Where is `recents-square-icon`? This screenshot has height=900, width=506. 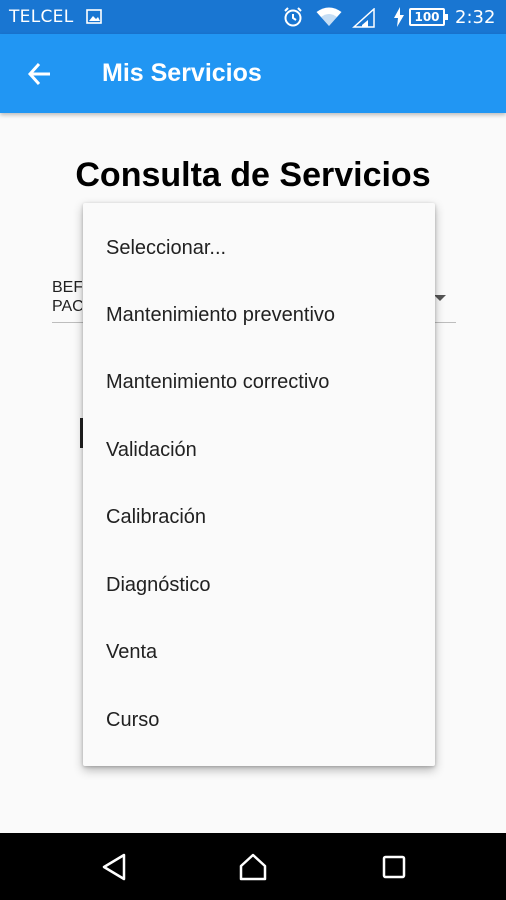 recents-square-icon is located at coordinates (394, 867).